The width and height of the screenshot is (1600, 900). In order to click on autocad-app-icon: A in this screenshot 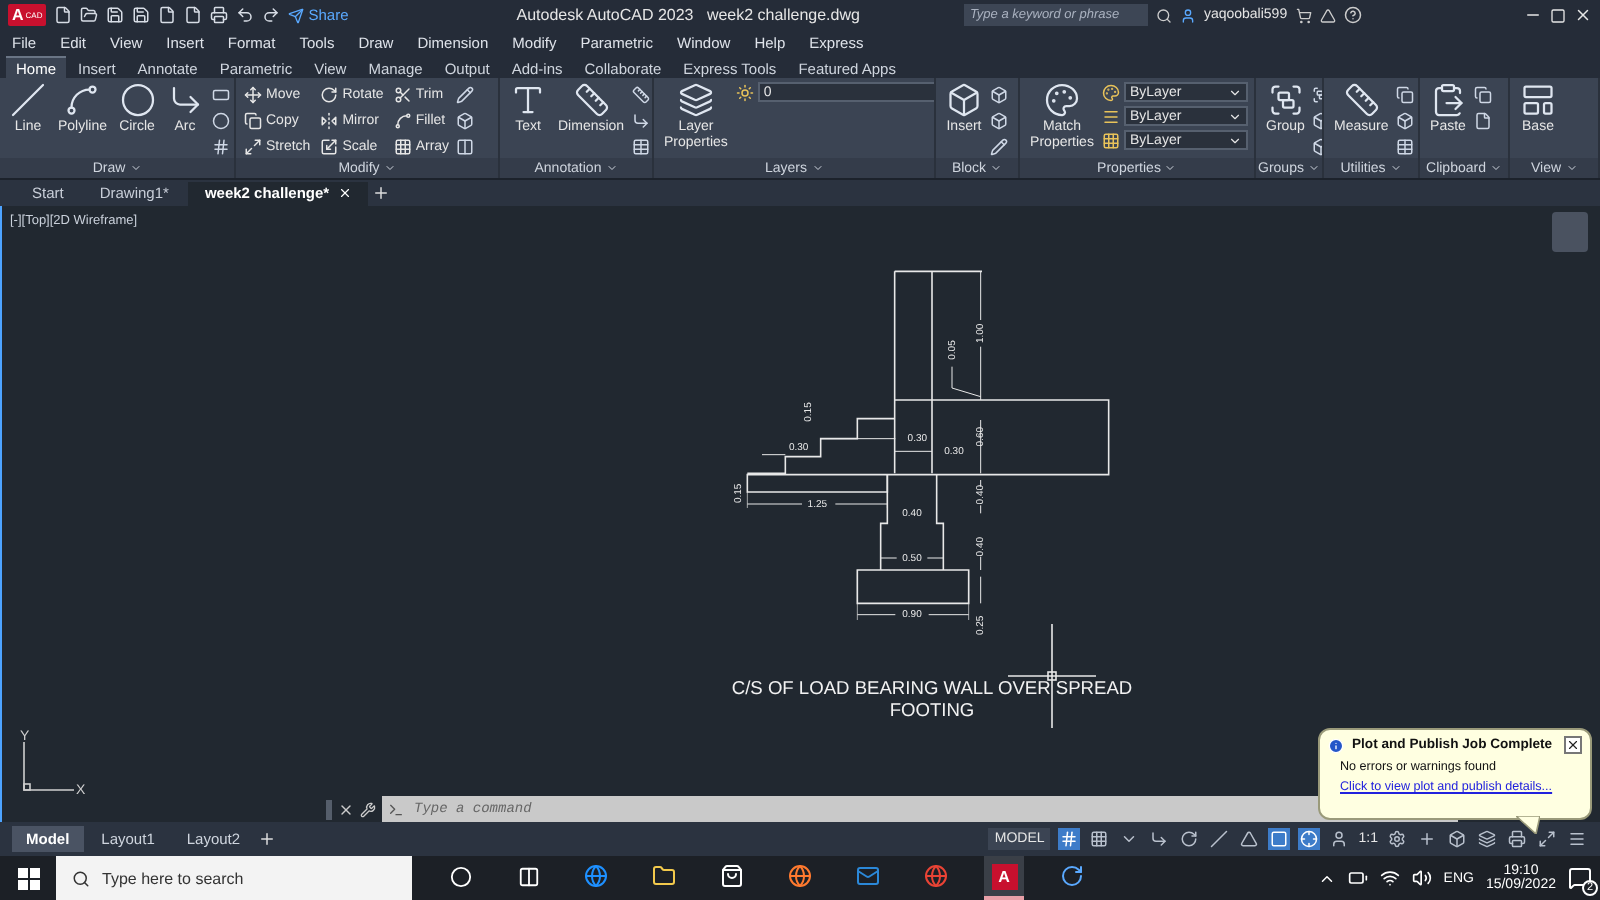, I will do `click(1004, 876)`.